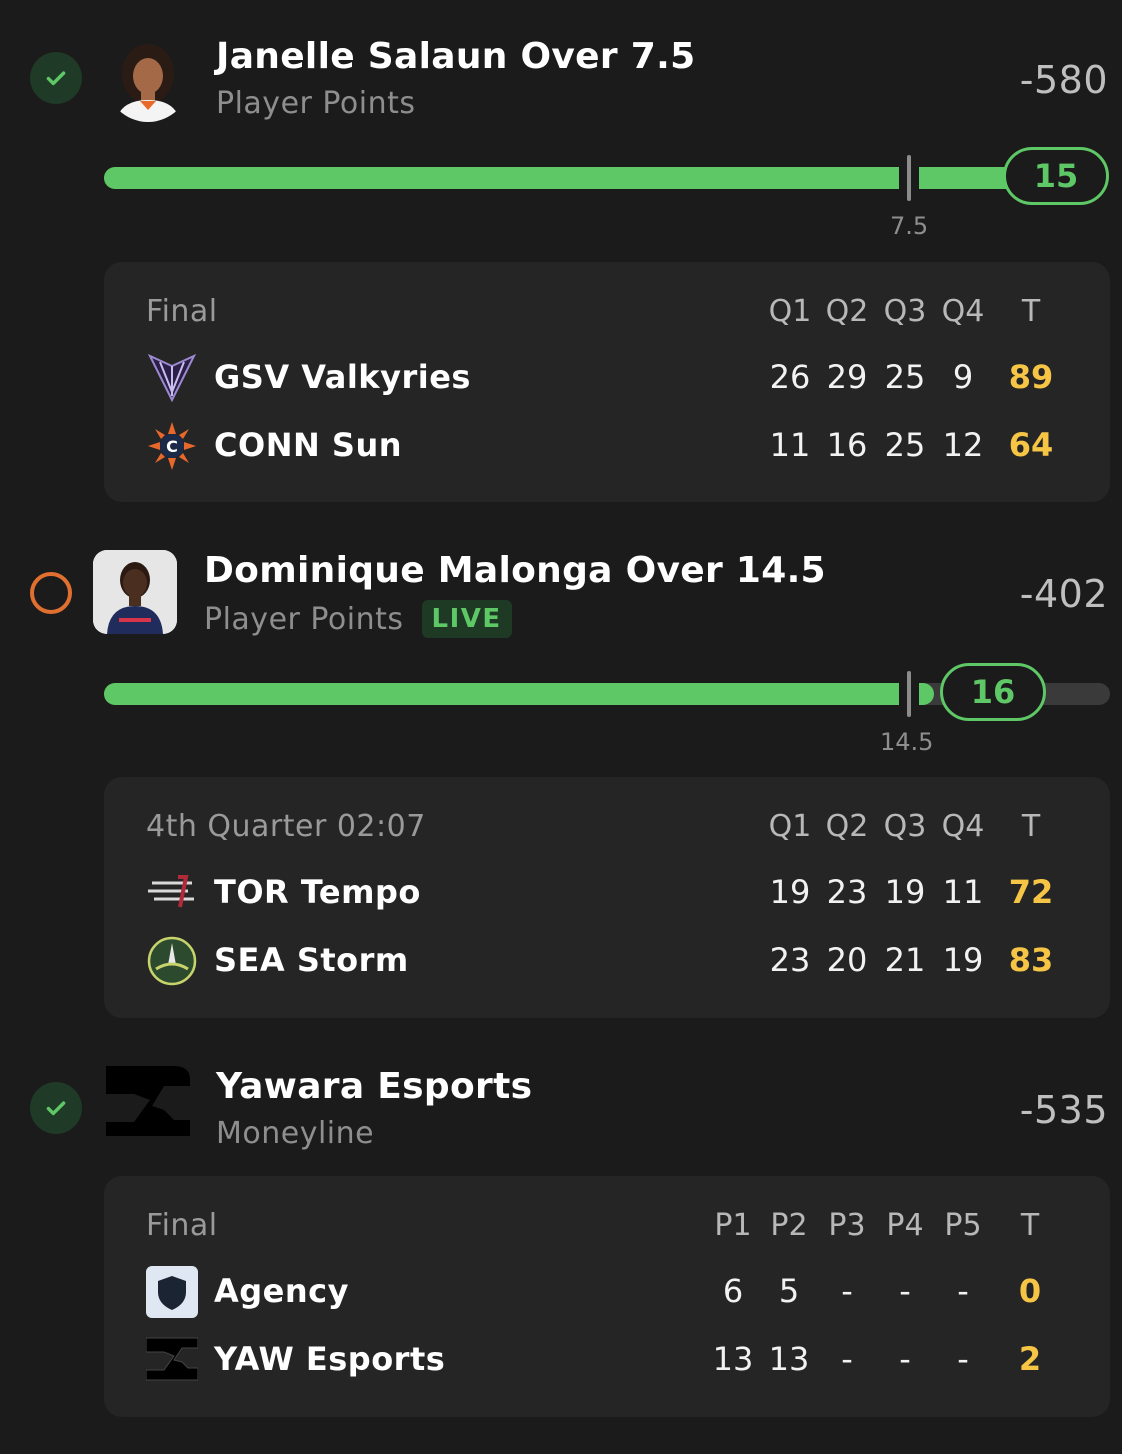 This screenshot has width=1122, height=1454. Describe the element at coordinates (1030, 1291) in the screenshot. I see `total-score: 0` at that location.